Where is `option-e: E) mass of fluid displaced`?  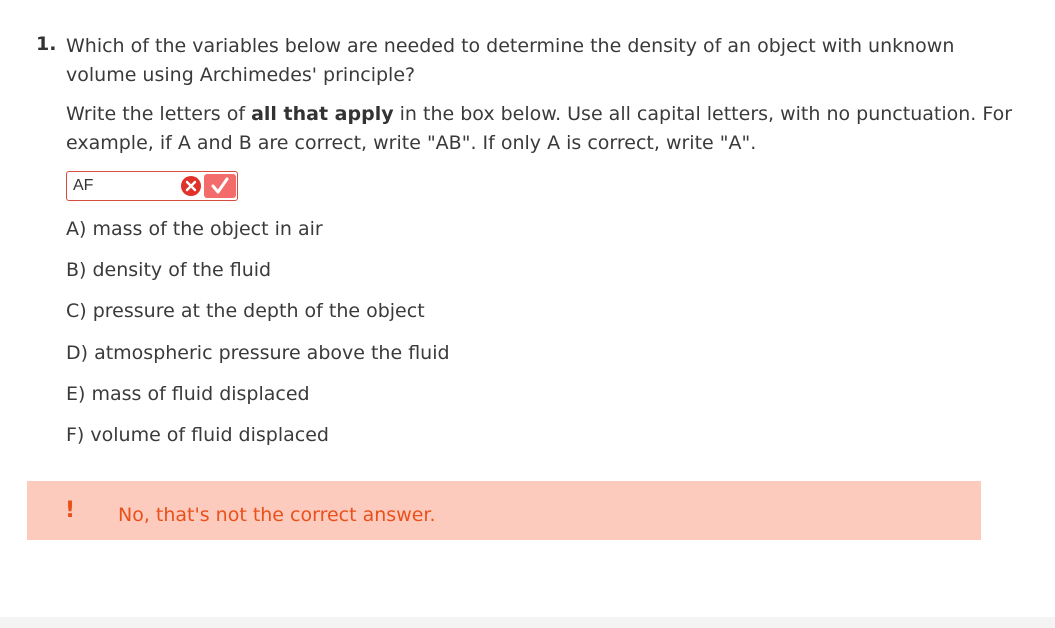
option-e: E) mass of fluid displaced is located at coordinates (188, 393).